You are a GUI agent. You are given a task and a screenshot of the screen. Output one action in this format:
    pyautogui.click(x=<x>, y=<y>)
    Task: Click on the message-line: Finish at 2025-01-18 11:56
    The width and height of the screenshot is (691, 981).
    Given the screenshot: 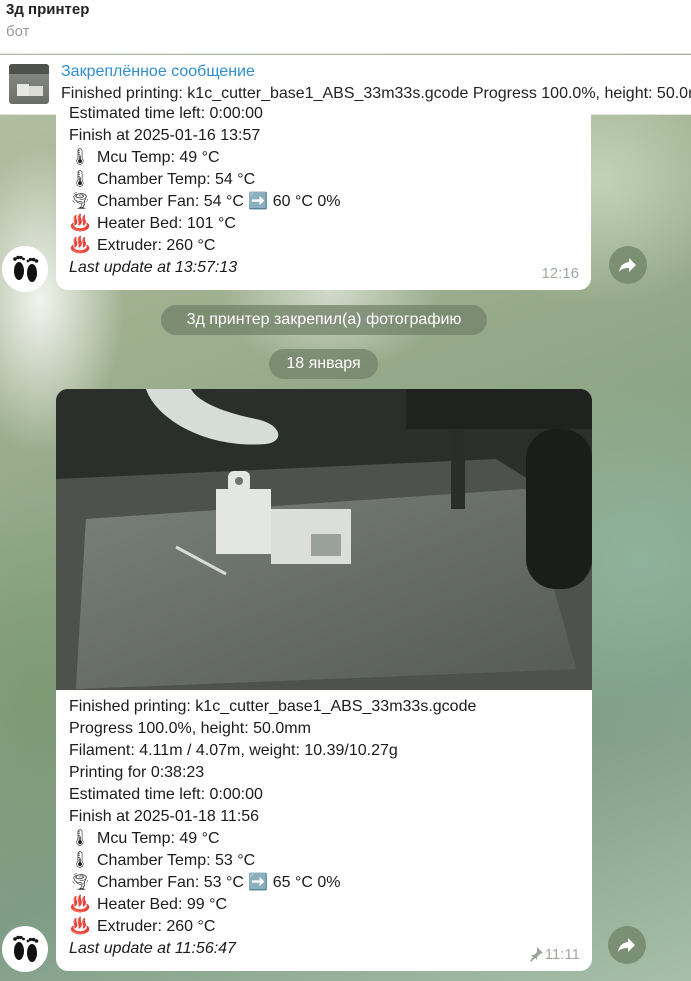 What is the action you would take?
    pyautogui.click(x=272, y=817)
    